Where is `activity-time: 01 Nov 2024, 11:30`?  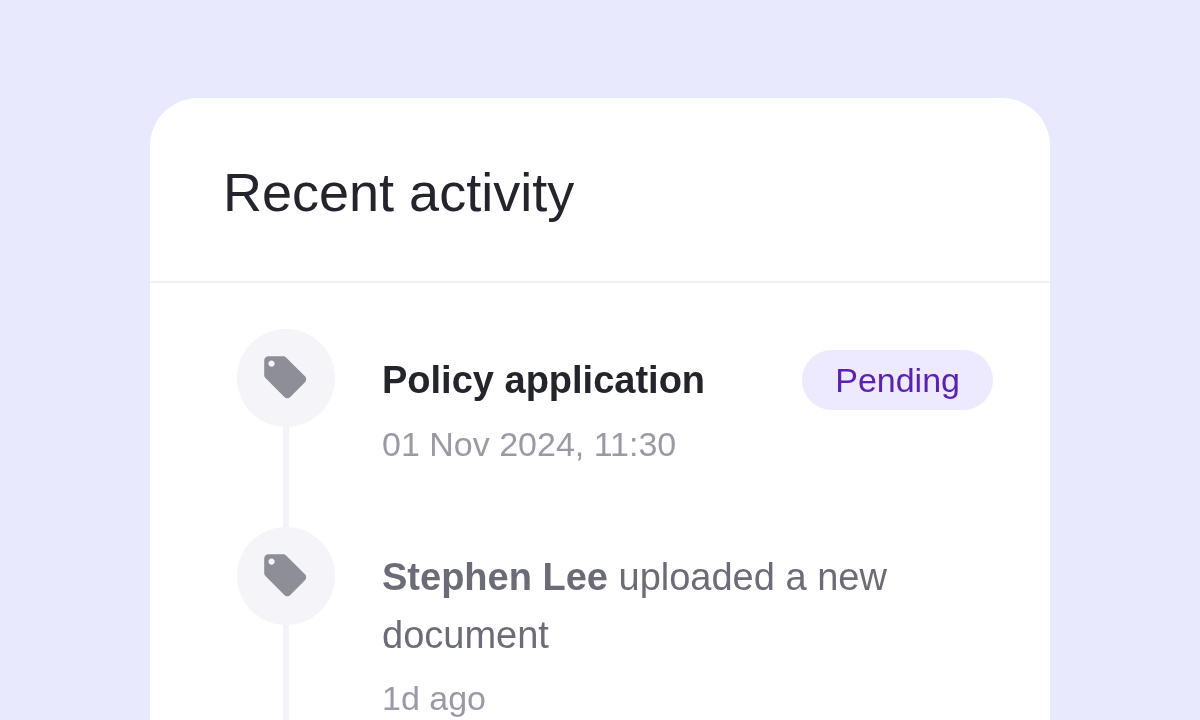
activity-time: 01 Nov 2024, 11:30 is located at coordinates (530, 444).